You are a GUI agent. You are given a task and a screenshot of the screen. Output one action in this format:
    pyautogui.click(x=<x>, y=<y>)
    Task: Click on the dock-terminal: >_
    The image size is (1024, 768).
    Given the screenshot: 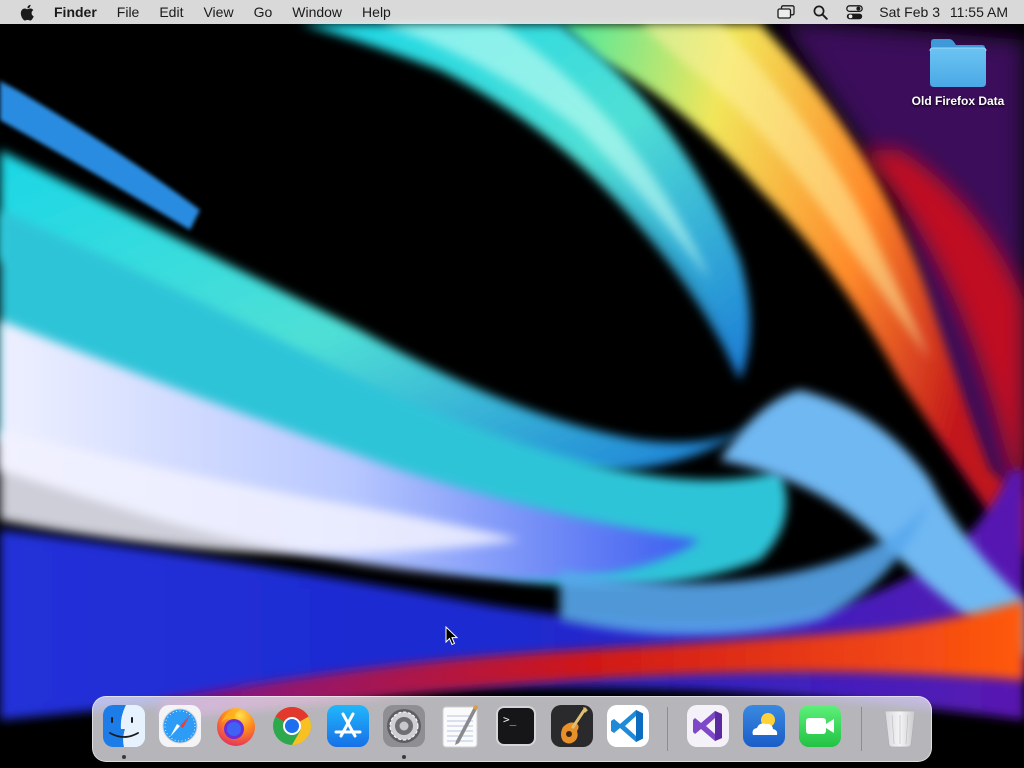 What is the action you would take?
    pyautogui.click(x=516, y=726)
    